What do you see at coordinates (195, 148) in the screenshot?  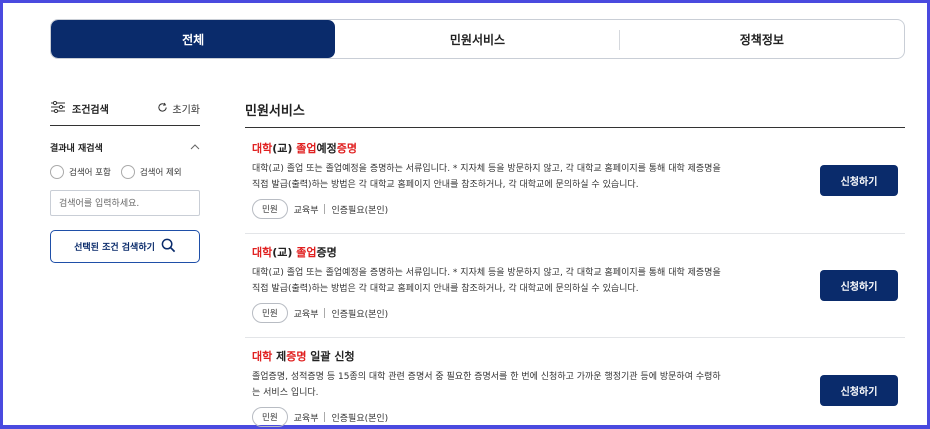 I see `chevron-up-icon` at bounding box center [195, 148].